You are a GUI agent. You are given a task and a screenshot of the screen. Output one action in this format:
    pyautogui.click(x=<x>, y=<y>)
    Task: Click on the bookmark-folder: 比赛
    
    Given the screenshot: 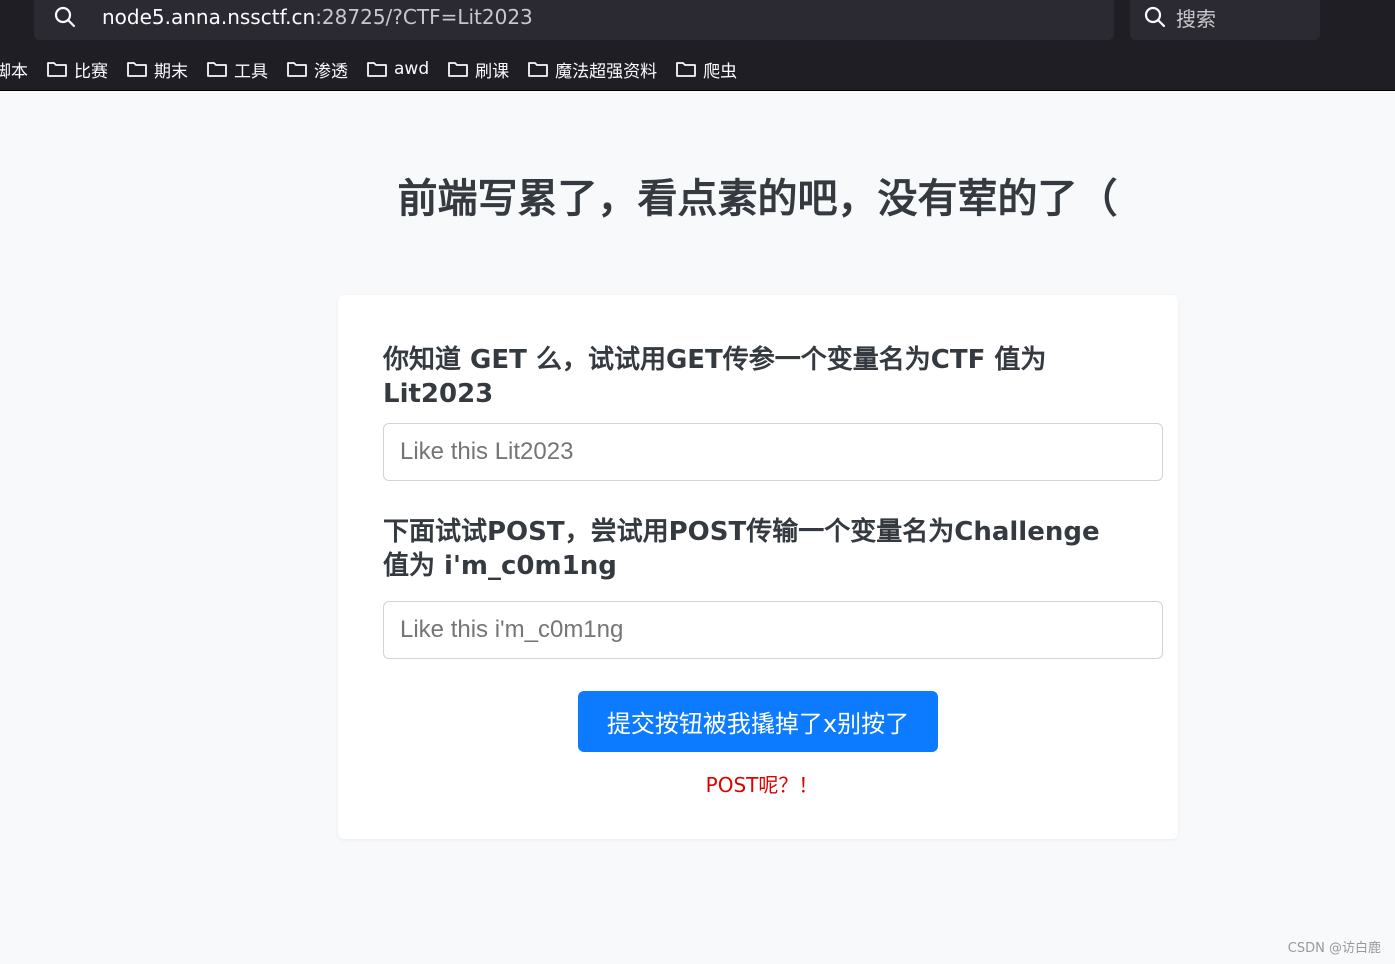 What is the action you would take?
    pyautogui.click(x=77, y=69)
    